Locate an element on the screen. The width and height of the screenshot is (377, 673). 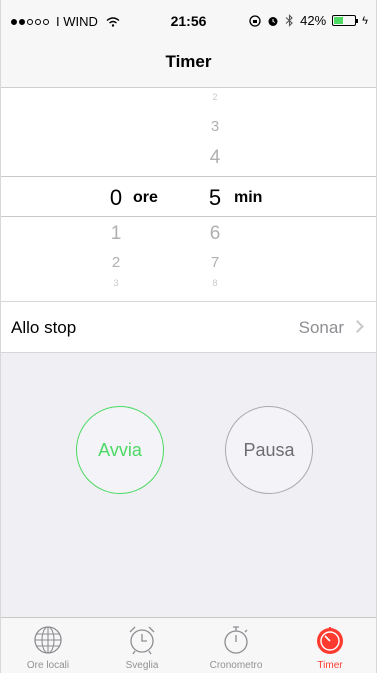
alarm-clock-icon is located at coordinates (142, 640).